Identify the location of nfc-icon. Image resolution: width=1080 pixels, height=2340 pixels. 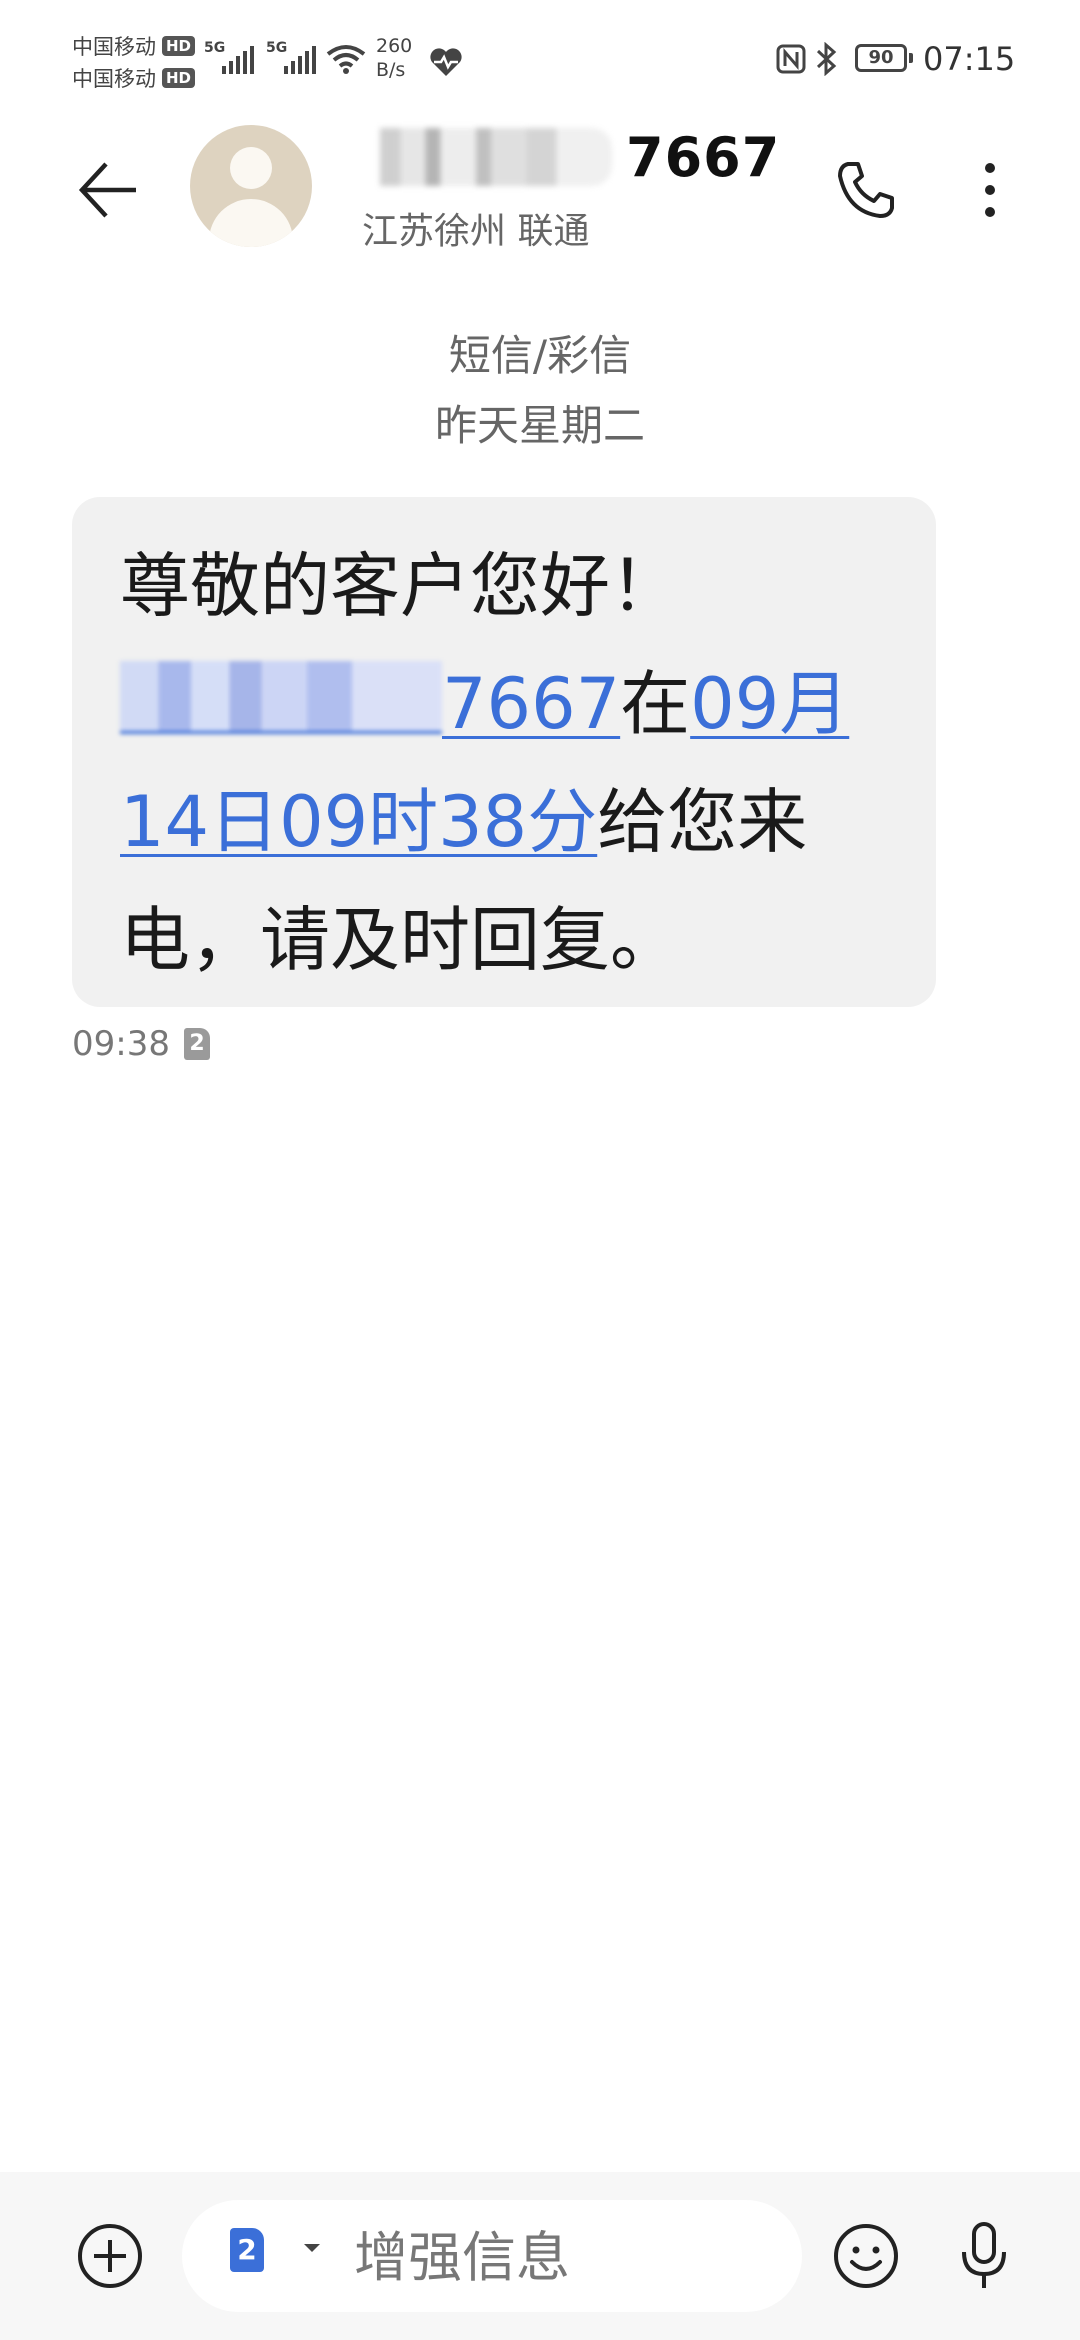
(791, 59).